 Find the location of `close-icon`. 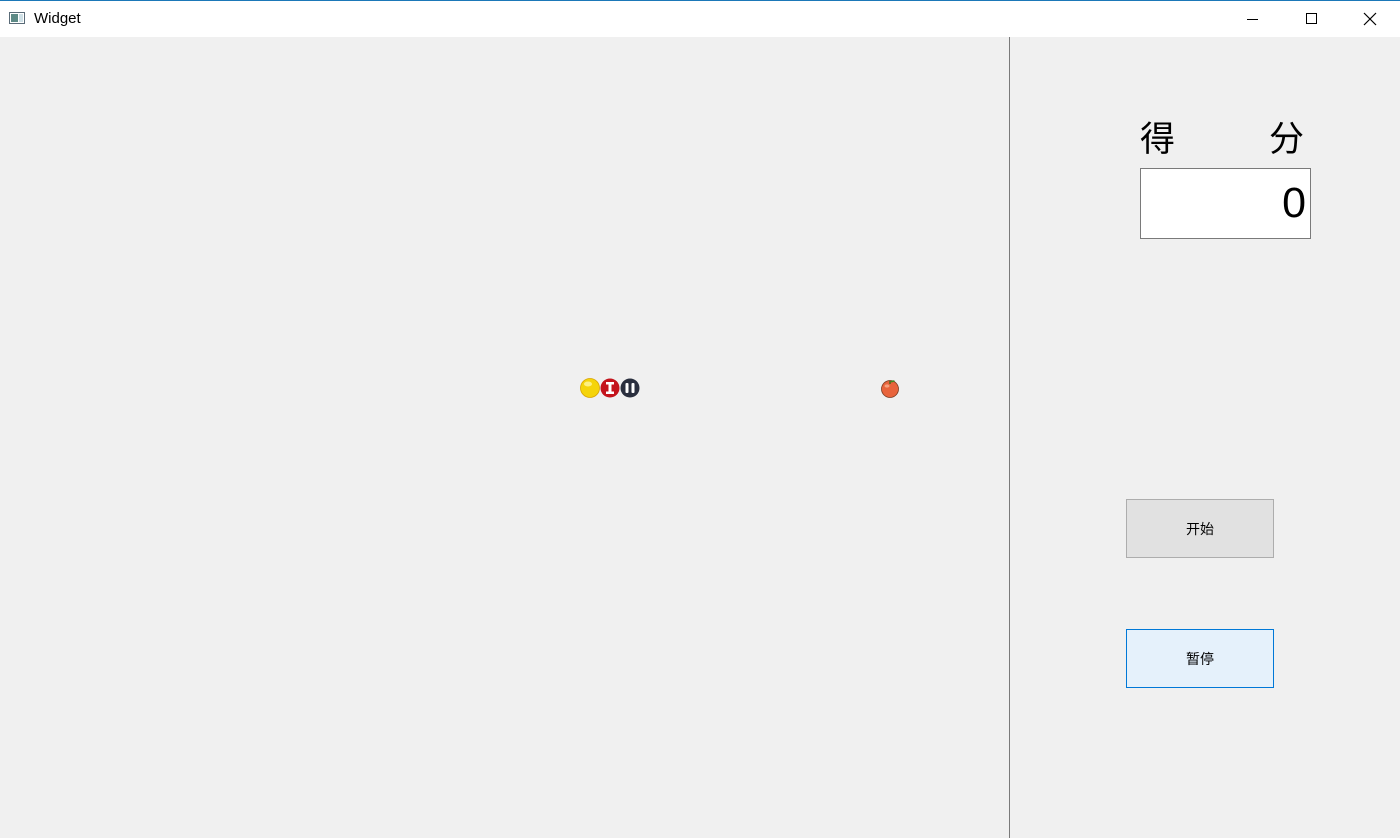

close-icon is located at coordinates (1370, 19).